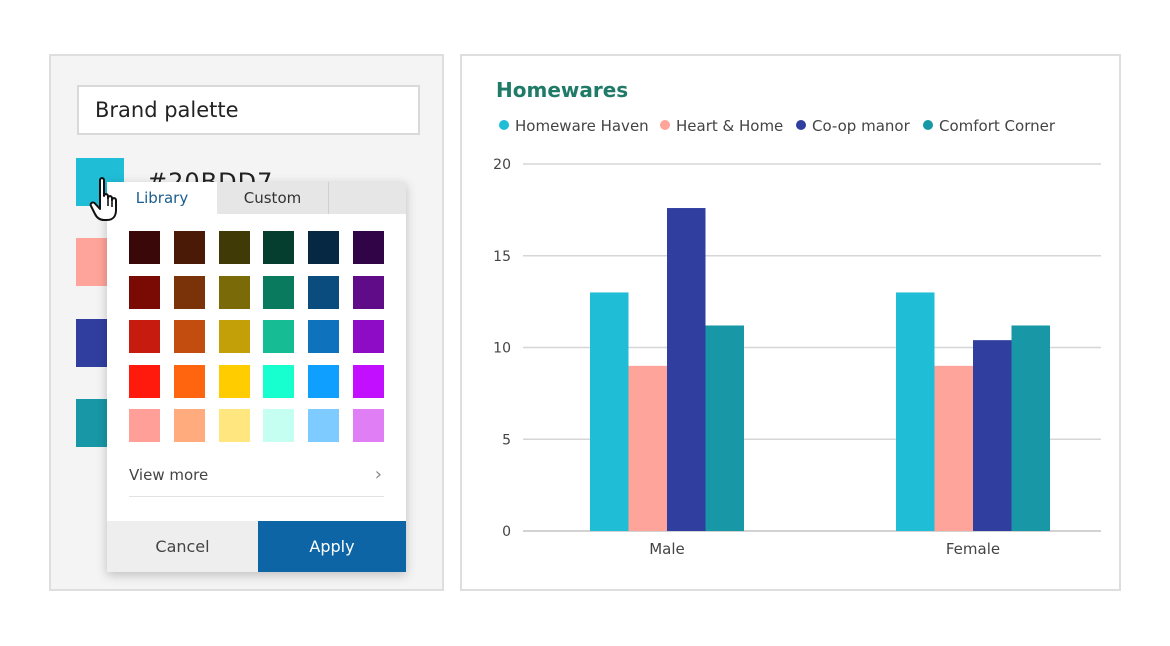 This screenshot has height=646, width=1170. What do you see at coordinates (502, 349) in the screenshot?
I see `y-tick-label: 10` at bounding box center [502, 349].